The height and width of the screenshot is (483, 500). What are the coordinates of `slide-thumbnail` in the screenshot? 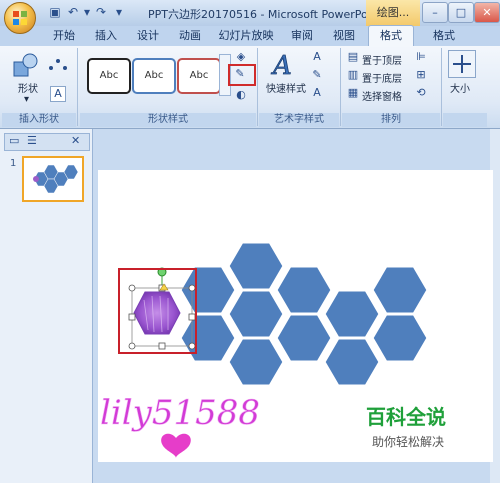 It's located at (53, 179).